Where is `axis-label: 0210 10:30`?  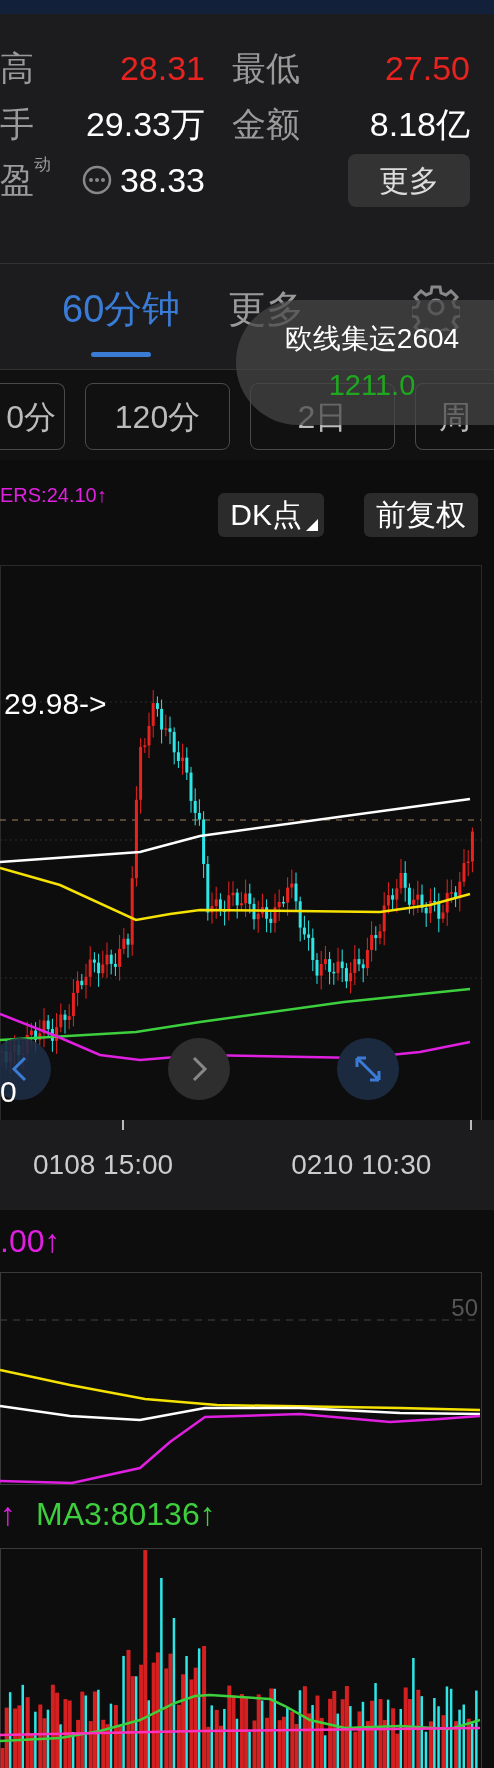
axis-label: 0210 10:30 is located at coordinates (361, 1165).